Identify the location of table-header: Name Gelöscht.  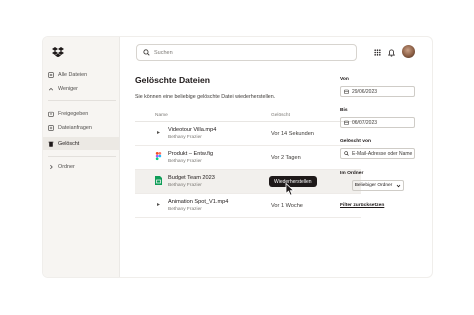
(248, 116).